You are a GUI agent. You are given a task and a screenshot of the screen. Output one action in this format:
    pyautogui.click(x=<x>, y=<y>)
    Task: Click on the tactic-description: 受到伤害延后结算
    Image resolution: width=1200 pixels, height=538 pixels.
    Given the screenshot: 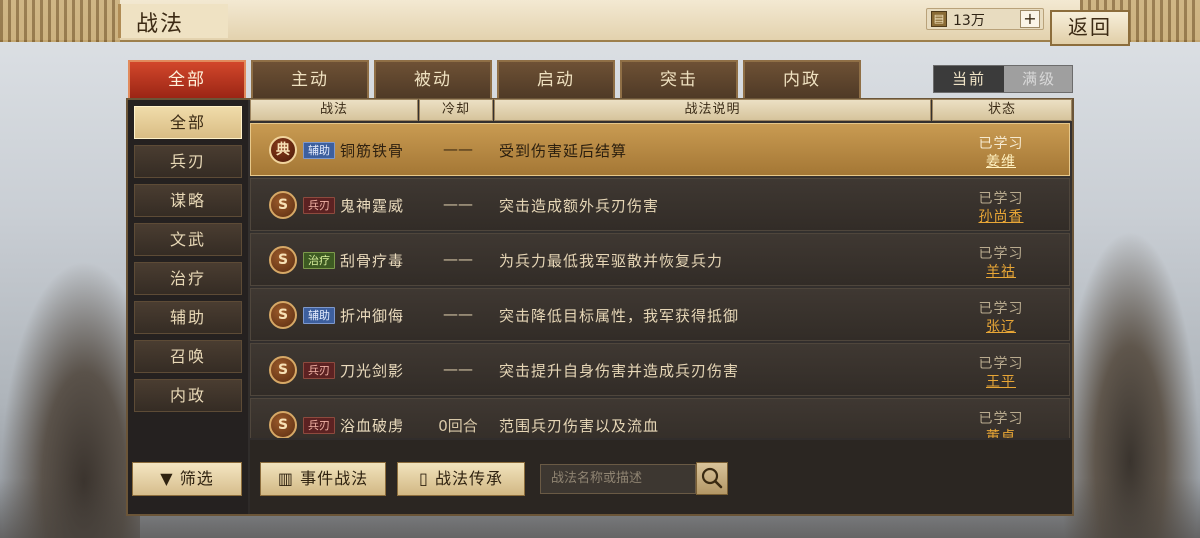 What is the action you would take?
    pyautogui.click(x=563, y=151)
    